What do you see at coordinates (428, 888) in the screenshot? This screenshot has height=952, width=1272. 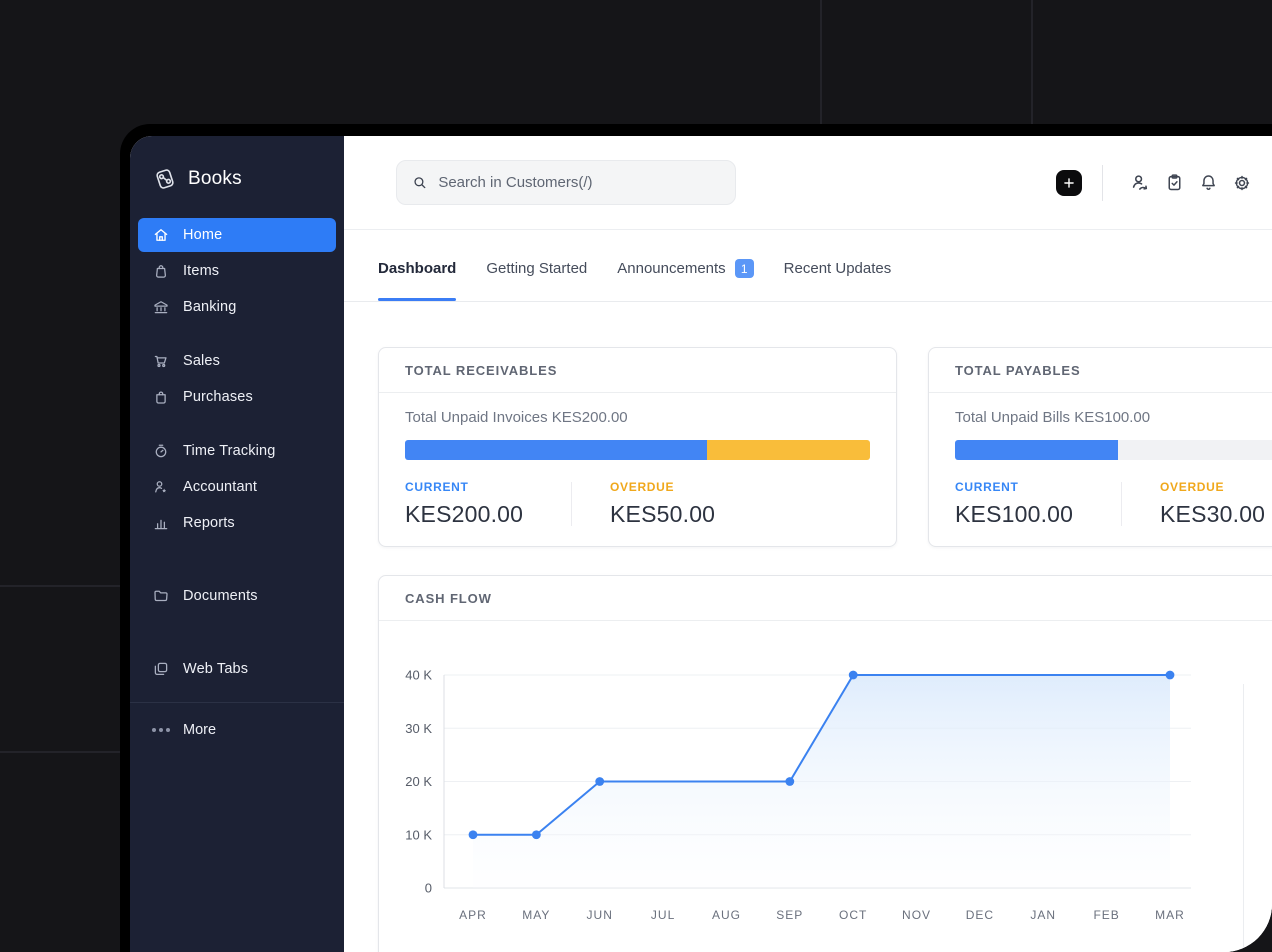 I see `svg-text: 0` at bounding box center [428, 888].